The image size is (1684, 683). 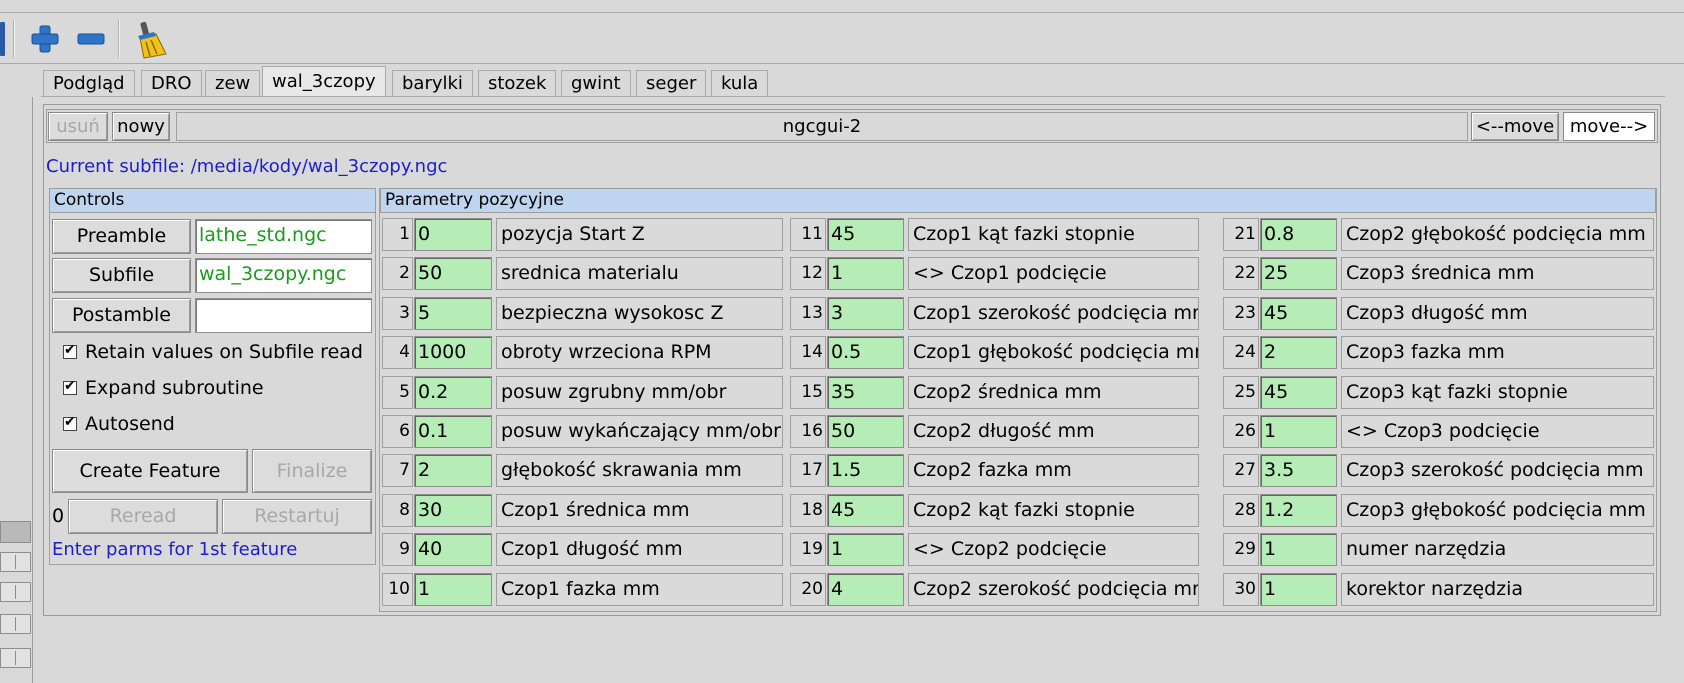 What do you see at coordinates (141, 126) in the screenshot?
I see `new-page-button: nowy` at bounding box center [141, 126].